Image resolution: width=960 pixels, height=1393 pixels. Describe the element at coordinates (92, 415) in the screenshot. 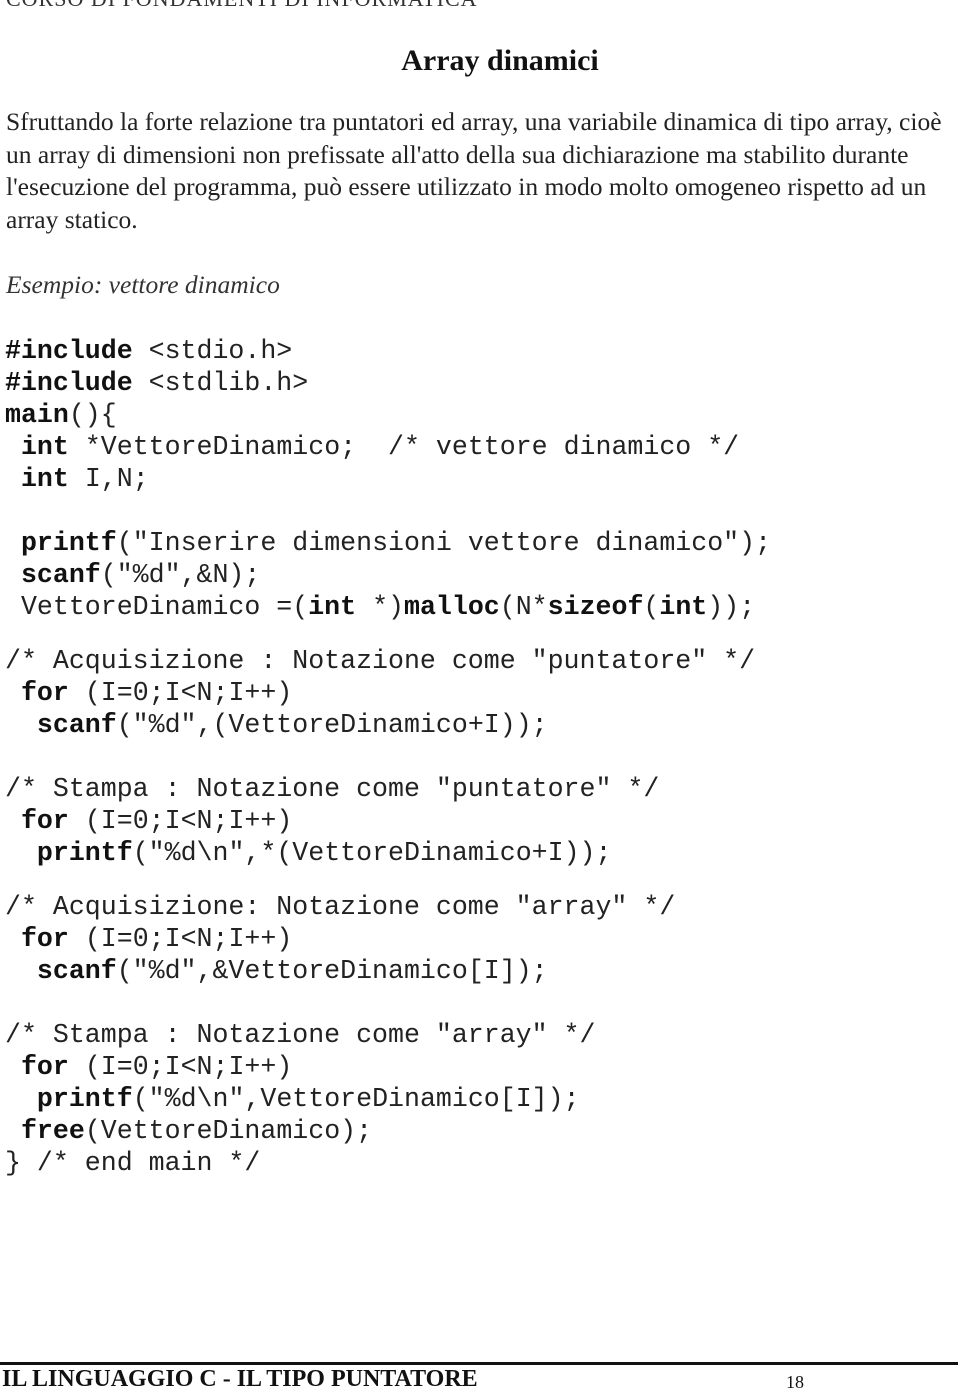

I see `code-text: (){` at that location.